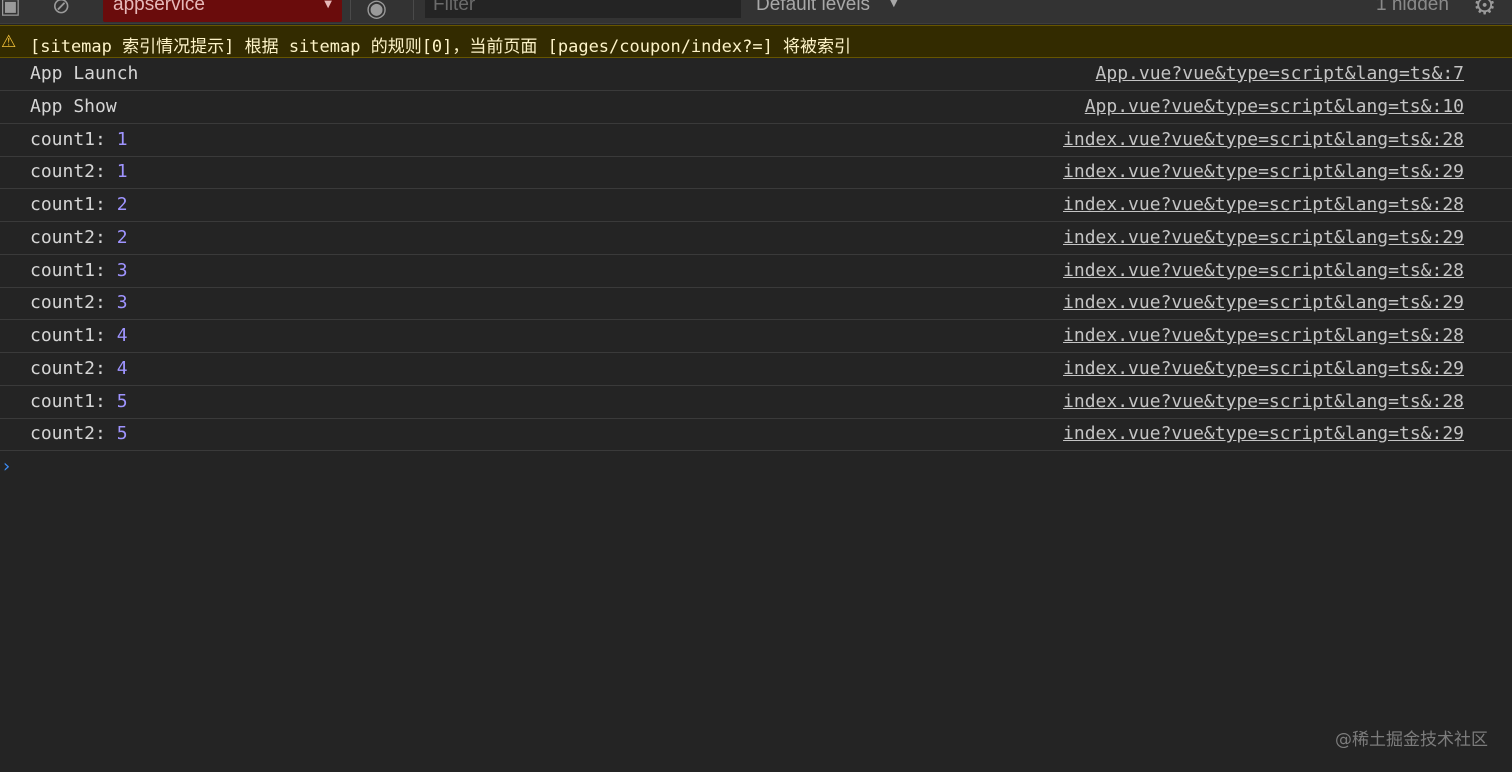  I want to click on watermark: @稀土掘金技术社区, so click(1411, 740).